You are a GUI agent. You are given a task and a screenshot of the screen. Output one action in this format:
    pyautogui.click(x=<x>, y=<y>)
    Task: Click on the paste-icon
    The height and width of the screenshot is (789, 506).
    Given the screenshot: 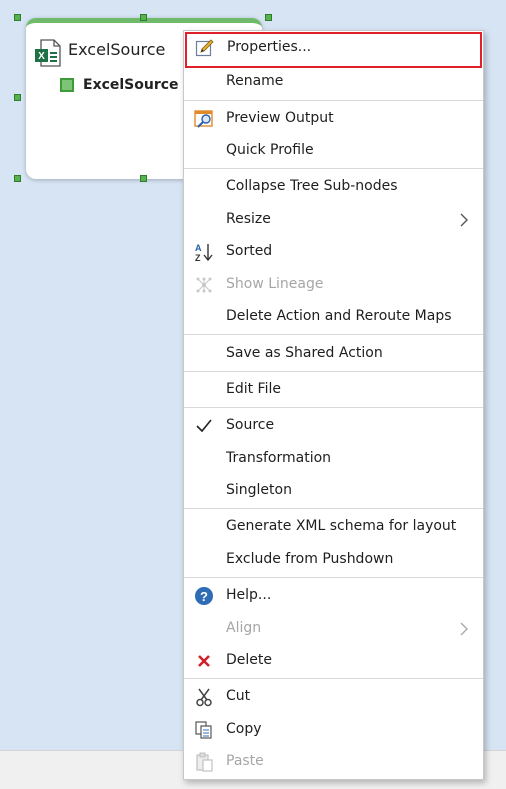 What is the action you would take?
    pyautogui.click(x=204, y=762)
    